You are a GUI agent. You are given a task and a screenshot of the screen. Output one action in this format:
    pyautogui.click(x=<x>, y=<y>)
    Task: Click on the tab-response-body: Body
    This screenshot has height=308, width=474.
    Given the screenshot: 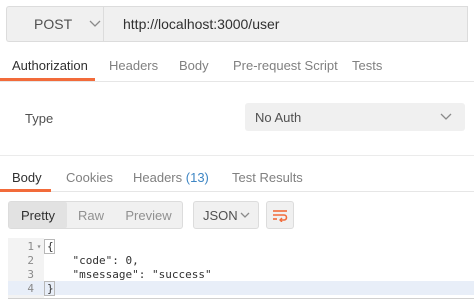 What is the action you would take?
    pyautogui.click(x=27, y=177)
    